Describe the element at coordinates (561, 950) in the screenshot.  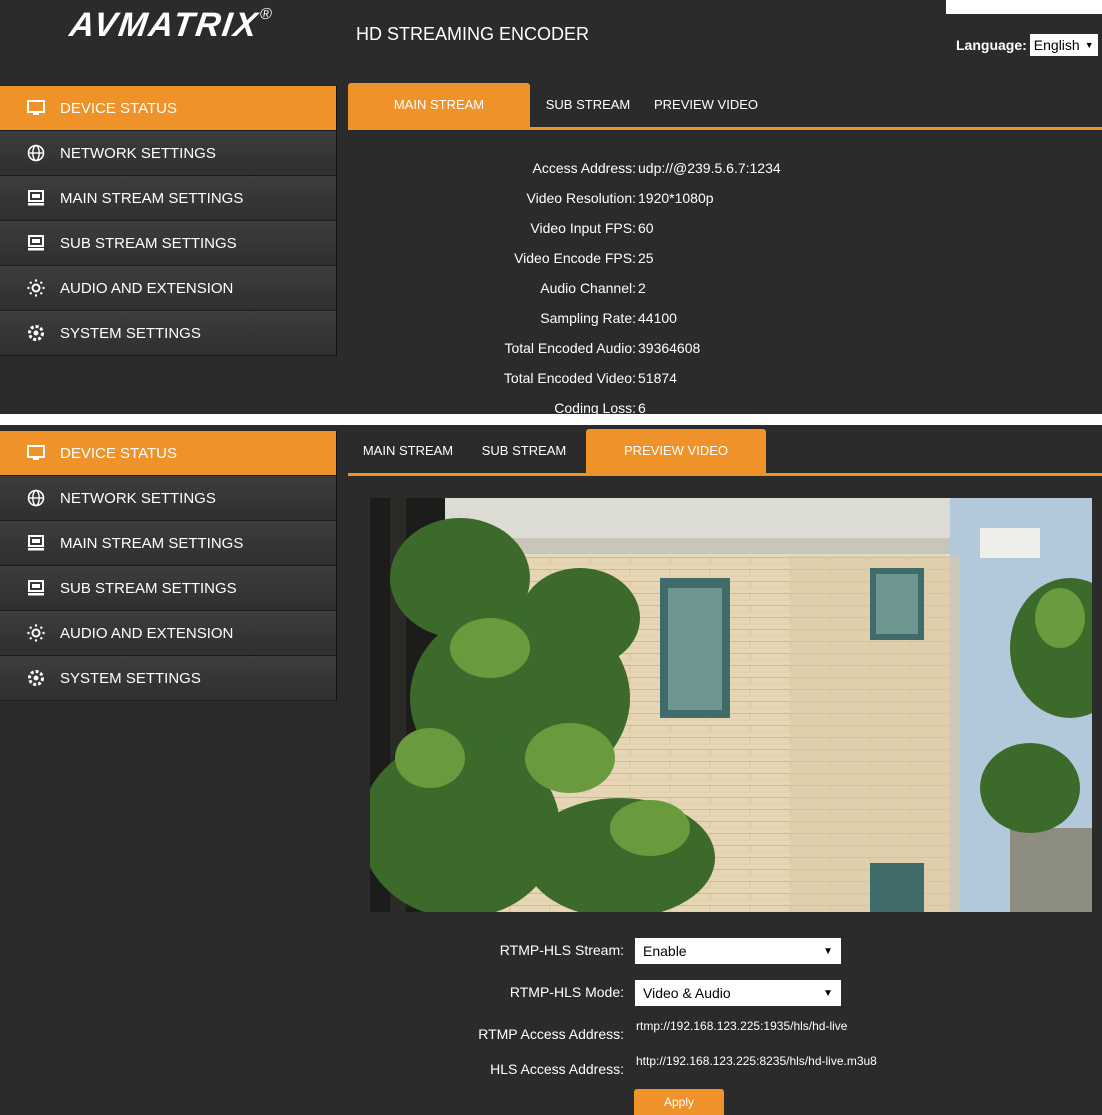
I see `rtmp-hls-stream-label: RTMP-HLS Stream:` at that location.